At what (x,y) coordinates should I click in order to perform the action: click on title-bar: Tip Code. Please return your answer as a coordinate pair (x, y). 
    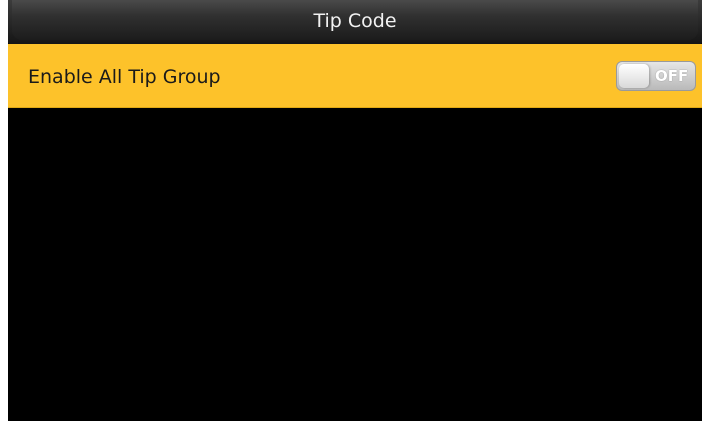
    Looking at the image, I should click on (355, 22).